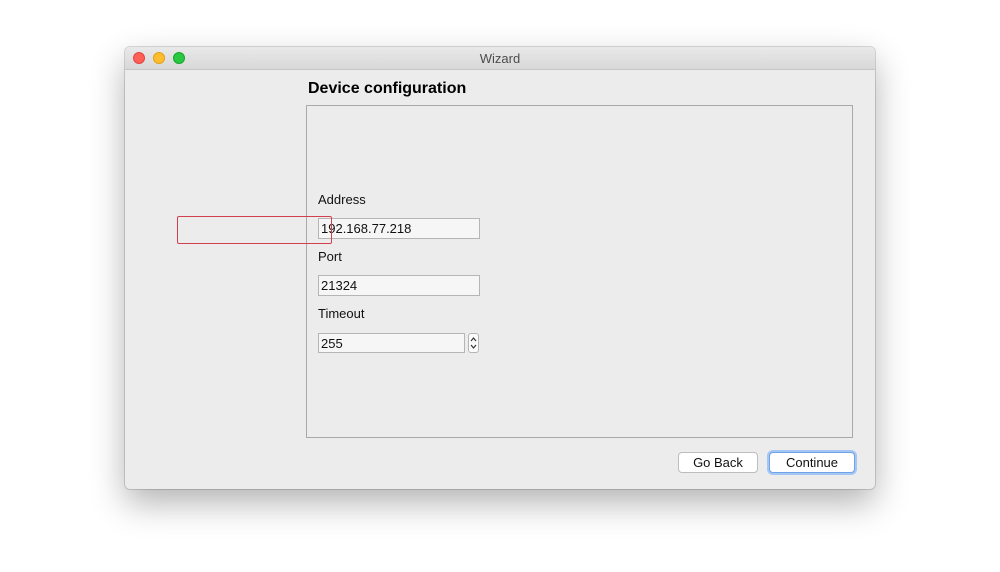  I want to click on continue-button: Continue, so click(812, 462).